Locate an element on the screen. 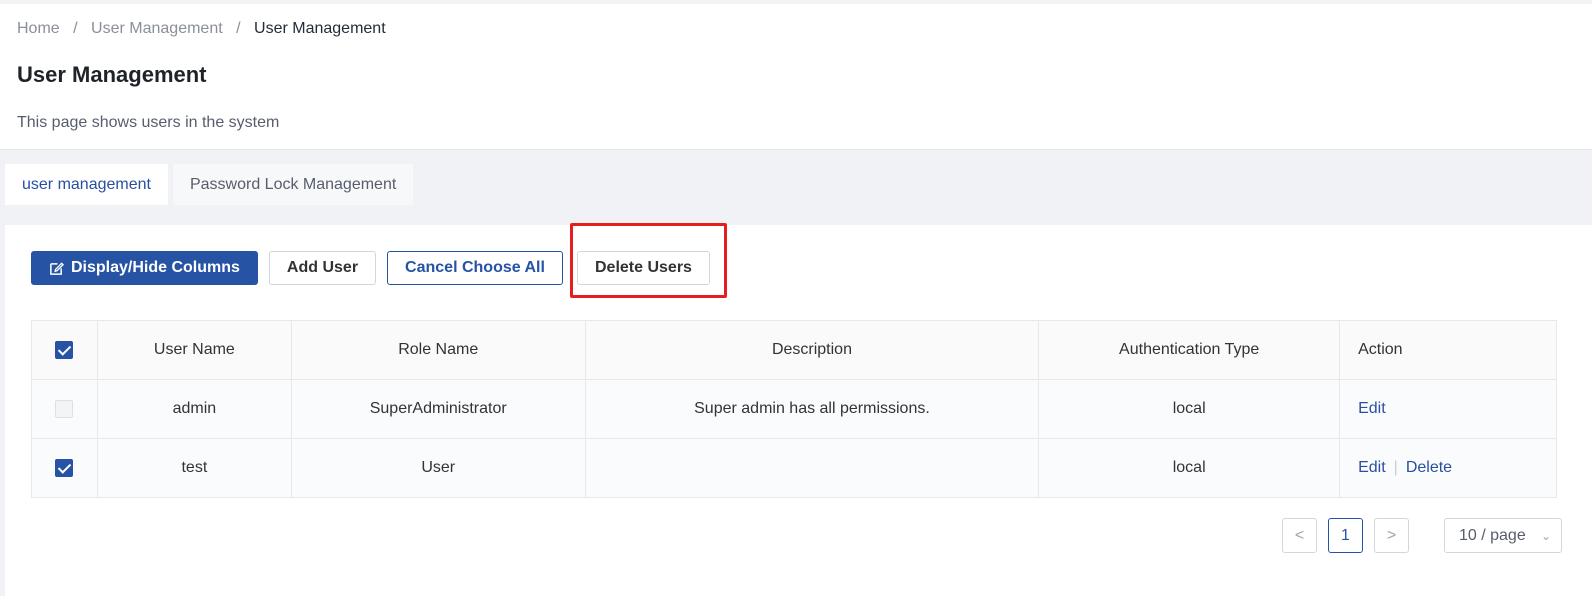 This screenshot has width=1592, height=596. tab-bar: user management Password Lock Management is located at coordinates (209, 184).